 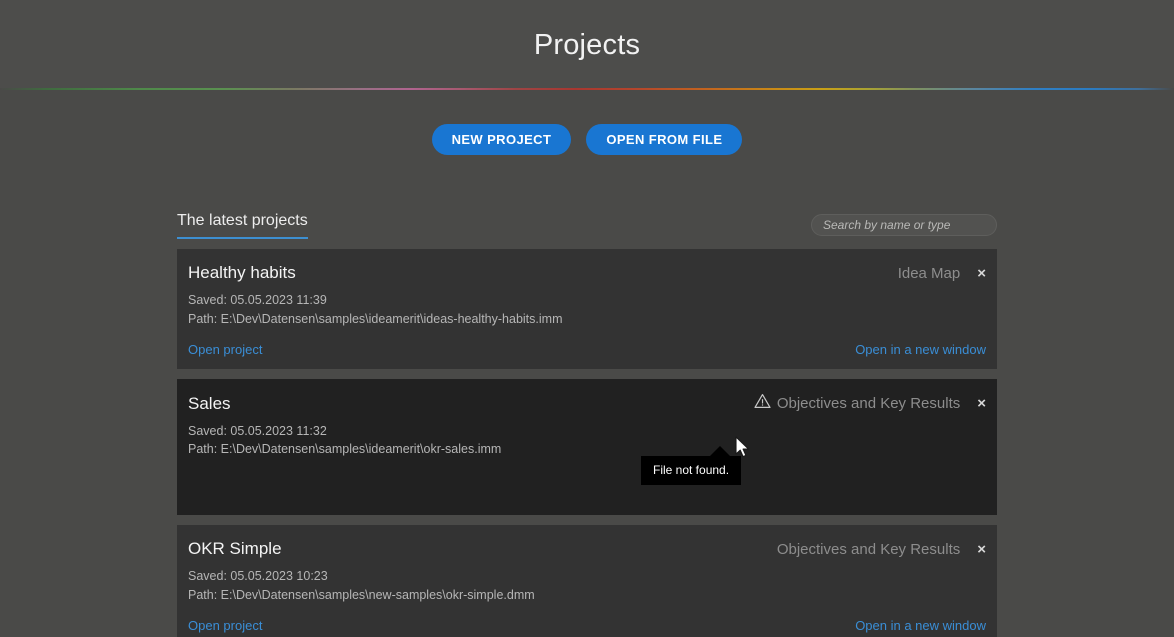 What do you see at coordinates (242, 238) in the screenshot?
I see `section-underline` at bounding box center [242, 238].